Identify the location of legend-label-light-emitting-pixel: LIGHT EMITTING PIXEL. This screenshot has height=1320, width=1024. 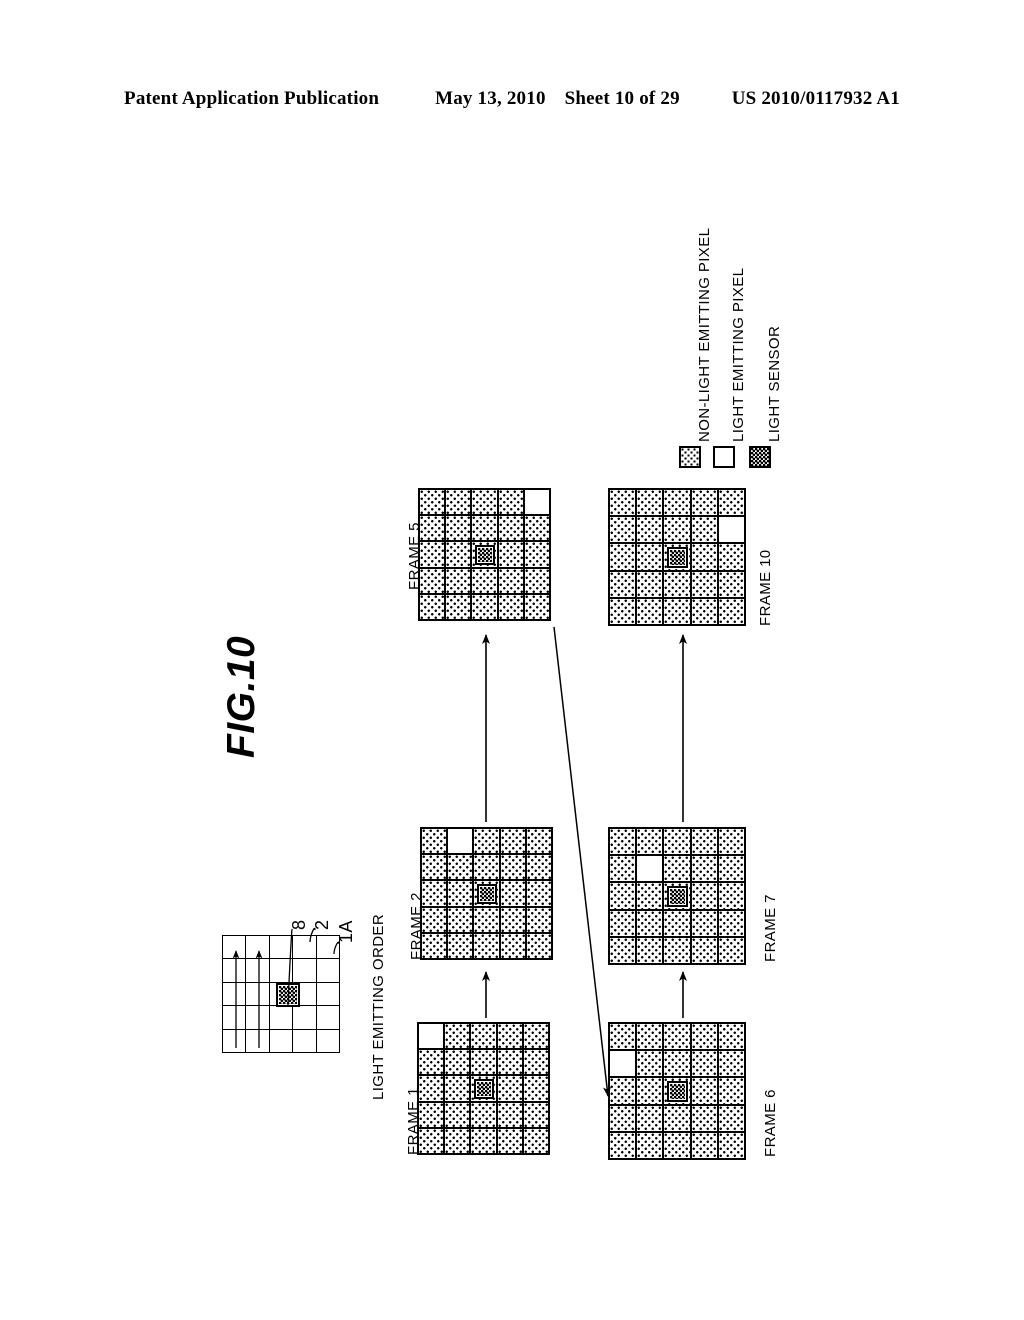
(738, 354).